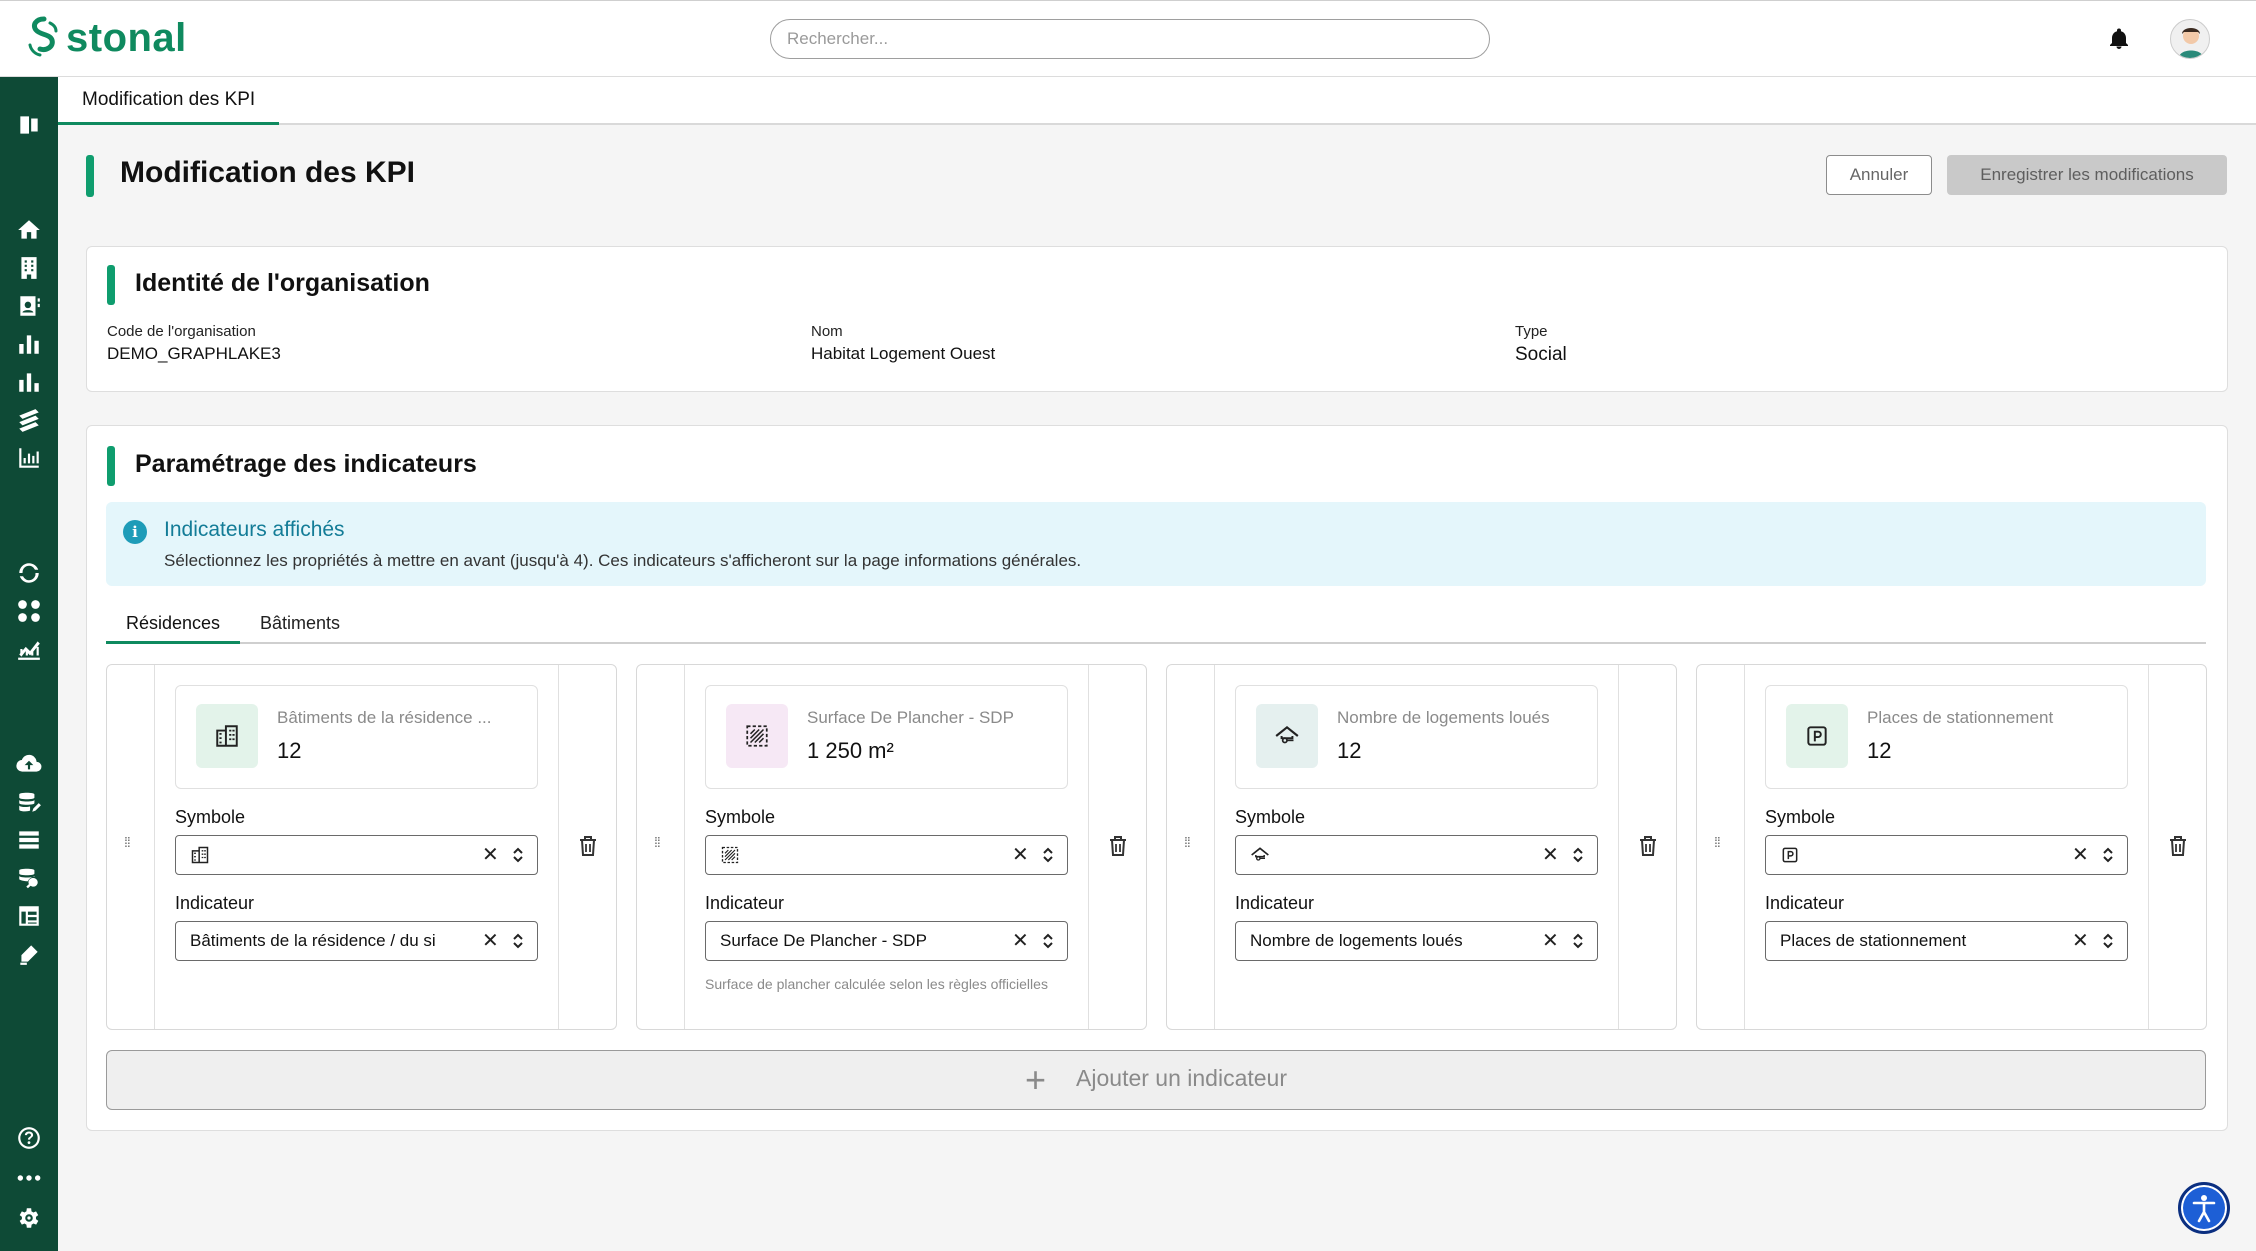 This screenshot has width=2256, height=1251. Describe the element at coordinates (29, 1178) in the screenshot. I see `more-options-icon` at that location.